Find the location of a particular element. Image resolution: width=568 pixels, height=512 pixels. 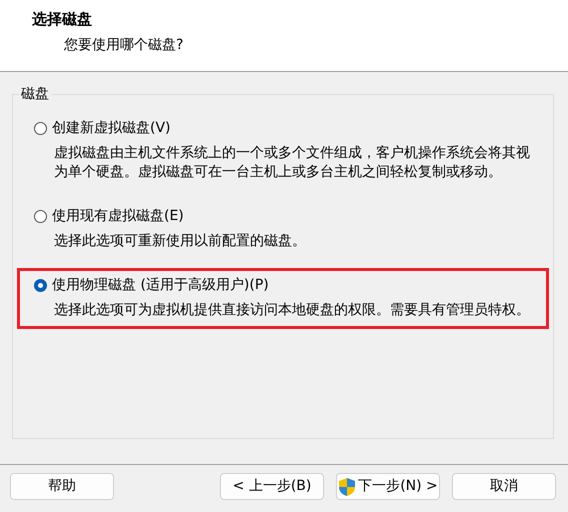

option-label: 创建新虚拟磁盘(V) is located at coordinates (111, 128).